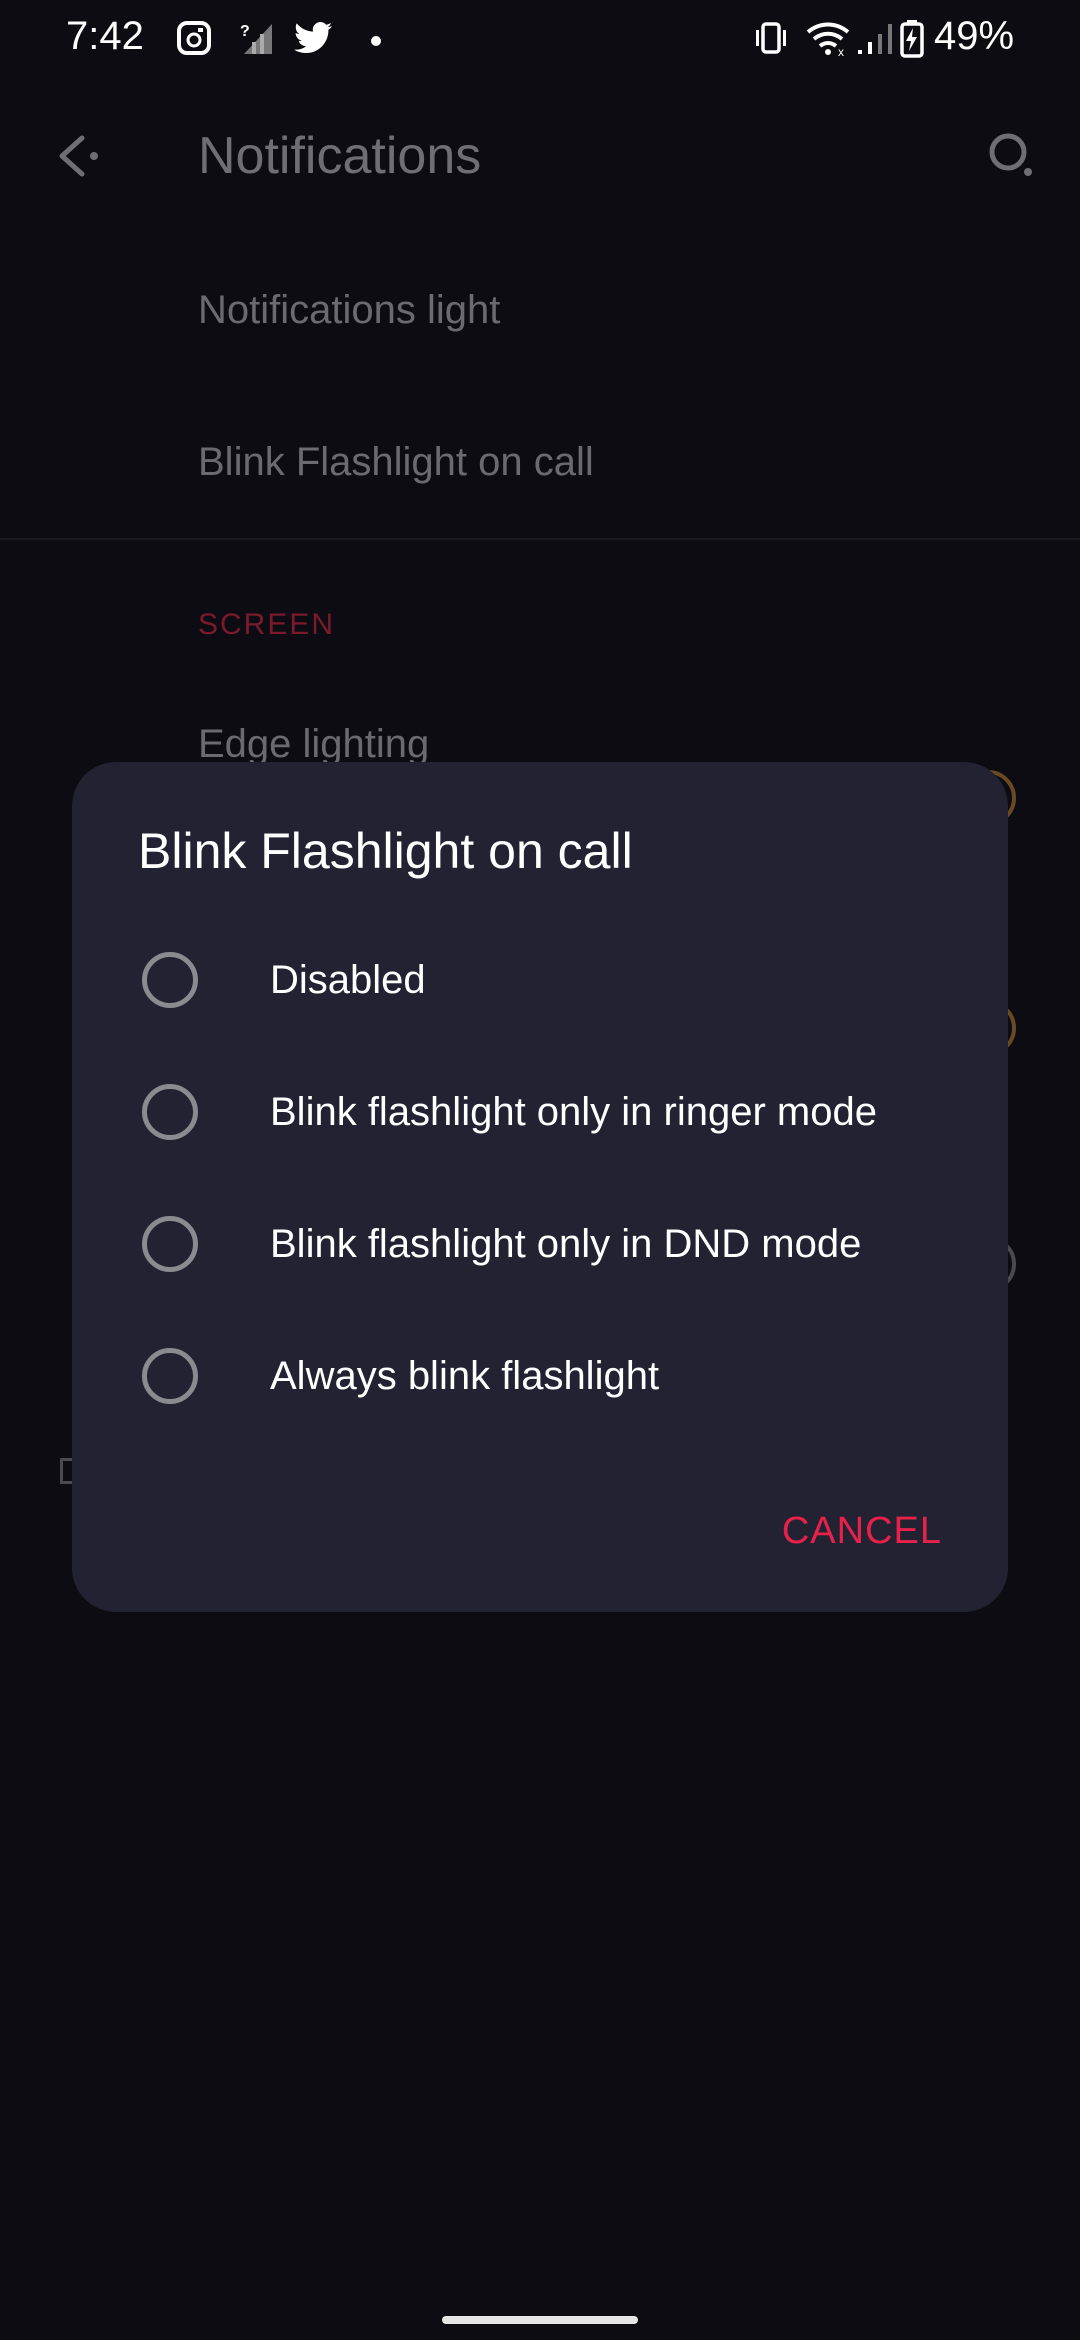 The height and width of the screenshot is (2340, 1080). Describe the element at coordinates (348, 980) in the screenshot. I see `option-label: Disabled` at that location.